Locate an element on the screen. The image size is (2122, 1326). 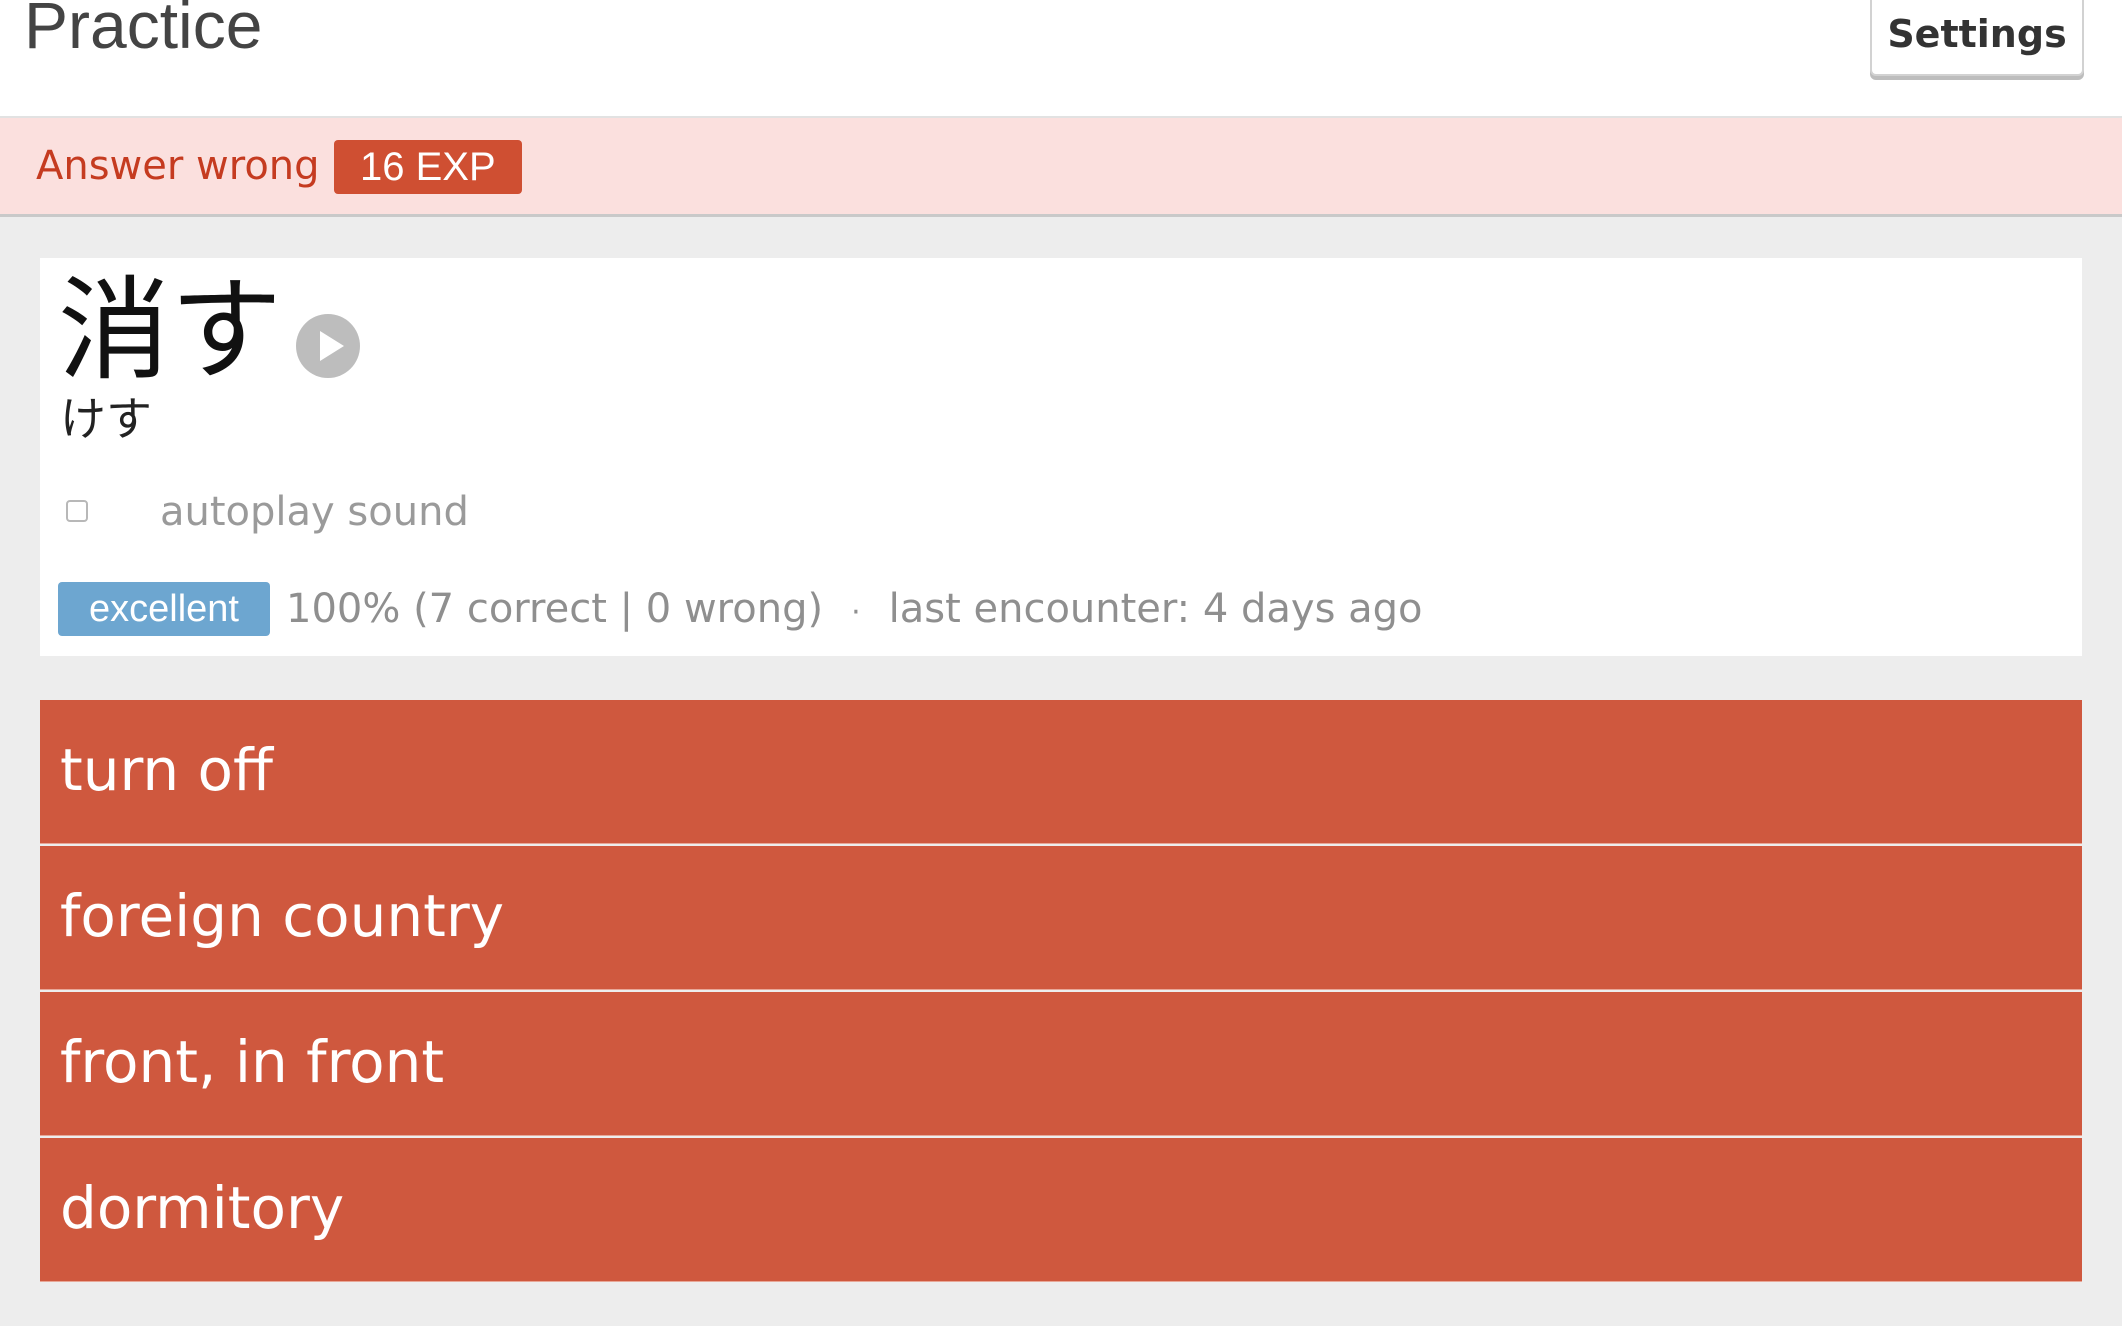
last-encounter-text: last encounter: 4 days ago is located at coordinates (1155, 609).